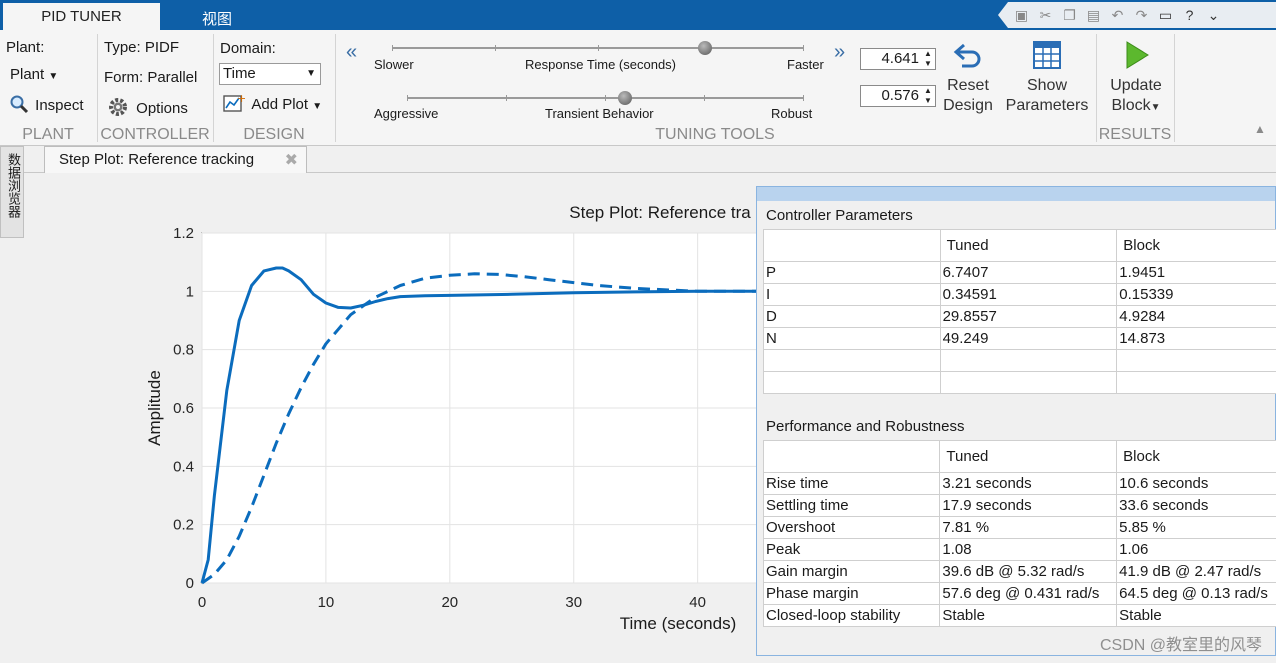 The height and width of the screenshot is (663, 1276). I want to click on table-cell: 7.81 %, so click(1028, 527).